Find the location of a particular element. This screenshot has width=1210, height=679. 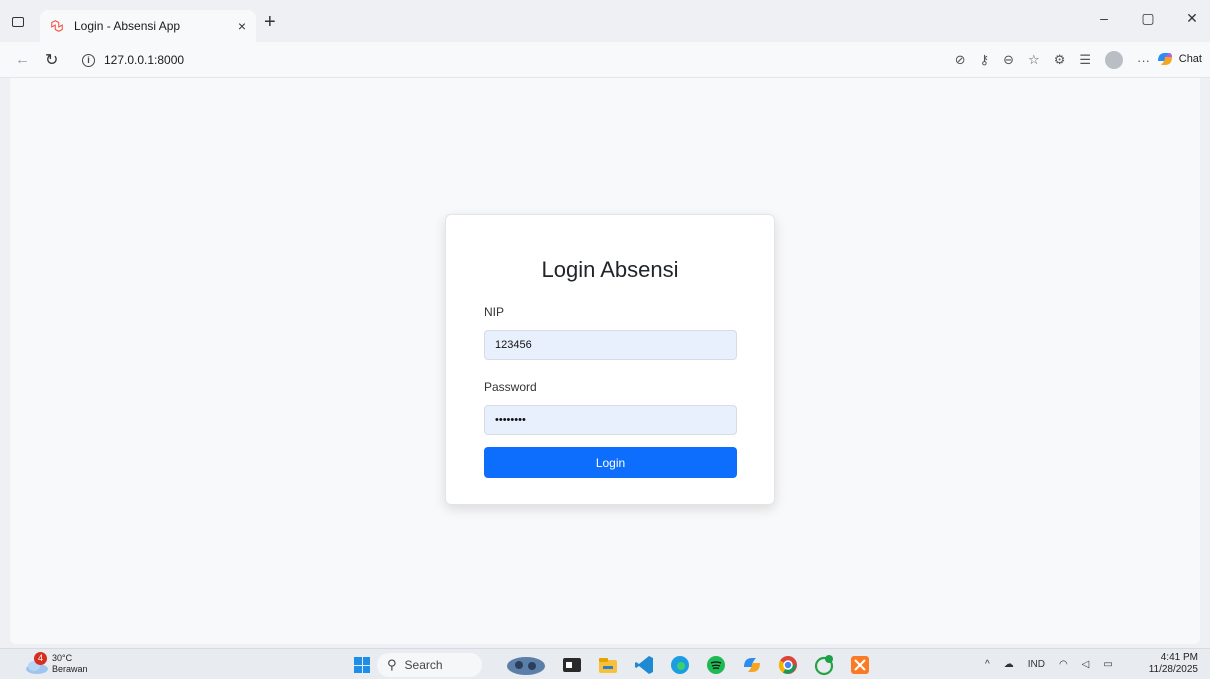

login-card: Login Absensi NIP Password Login is located at coordinates (610, 359).